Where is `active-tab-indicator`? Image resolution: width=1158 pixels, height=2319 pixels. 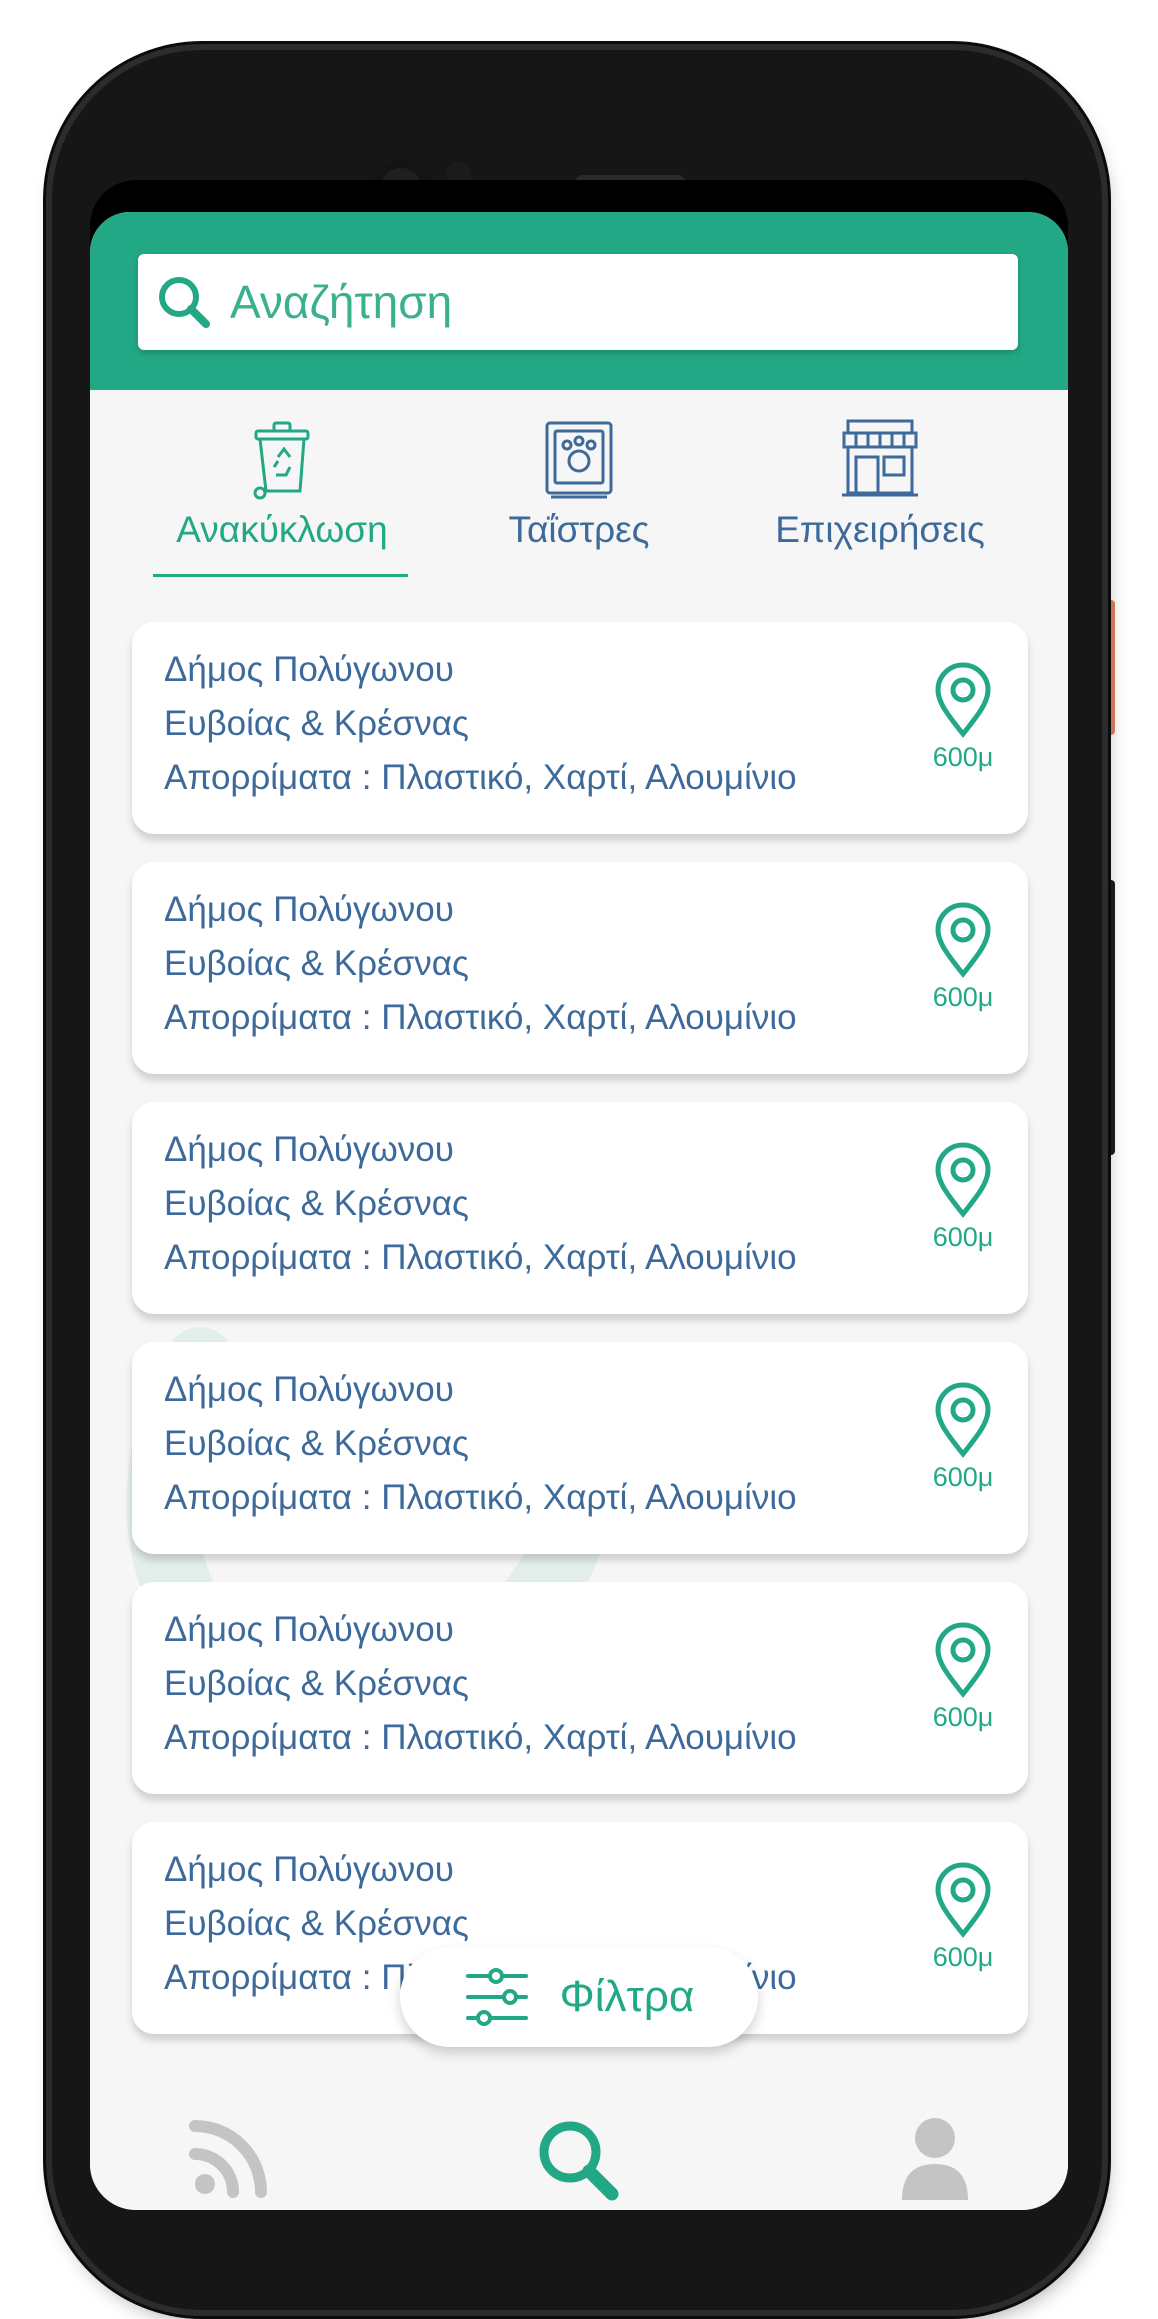 active-tab-indicator is located at coordinates (280, 575).